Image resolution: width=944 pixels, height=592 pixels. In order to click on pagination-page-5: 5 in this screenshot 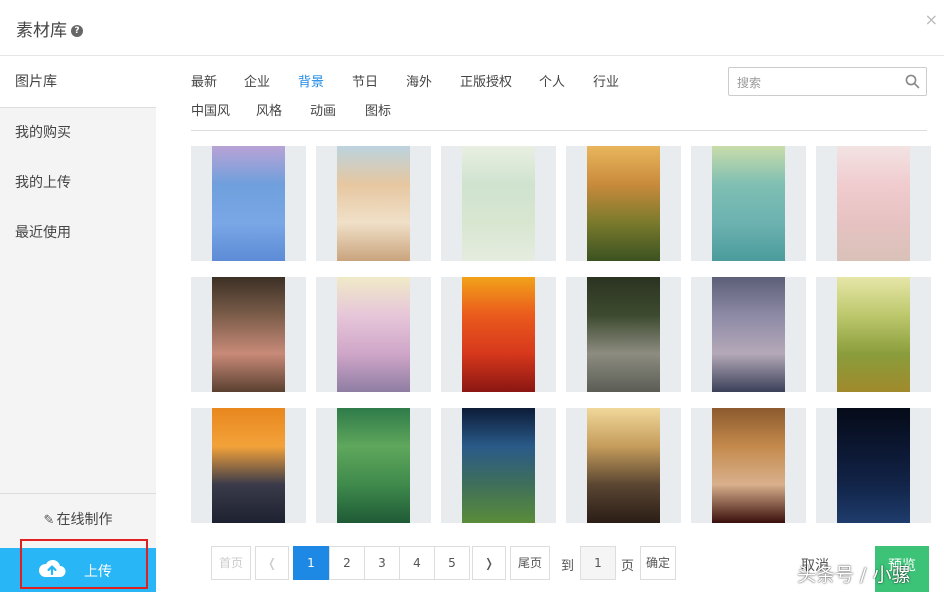, I will do `click(452, 563)`.